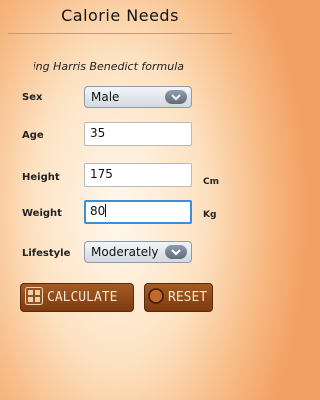  I want to click on text-caret, so click(106, 210).